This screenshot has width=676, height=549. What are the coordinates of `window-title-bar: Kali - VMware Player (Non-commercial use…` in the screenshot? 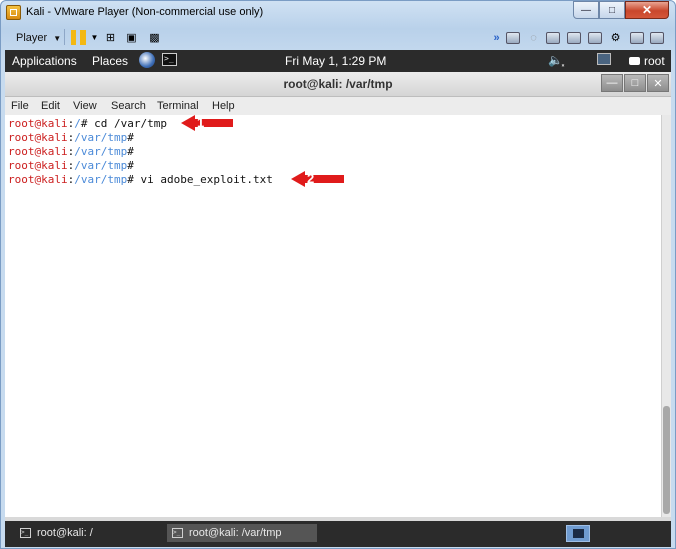 It's located at (338, 13).